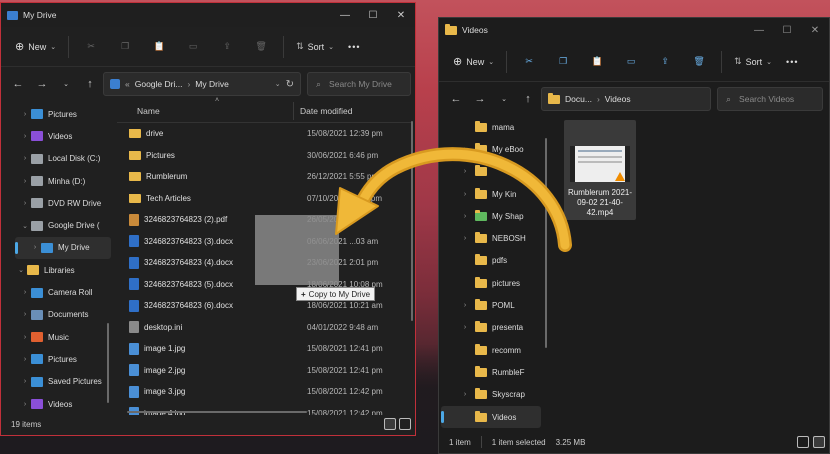 Image resolution: width=830 pixels, height=454 pixels. Describe the element at coordinates (208, 15) in the screenshot. I see `title-bar: My Drive — ☐ ✕` at that location.